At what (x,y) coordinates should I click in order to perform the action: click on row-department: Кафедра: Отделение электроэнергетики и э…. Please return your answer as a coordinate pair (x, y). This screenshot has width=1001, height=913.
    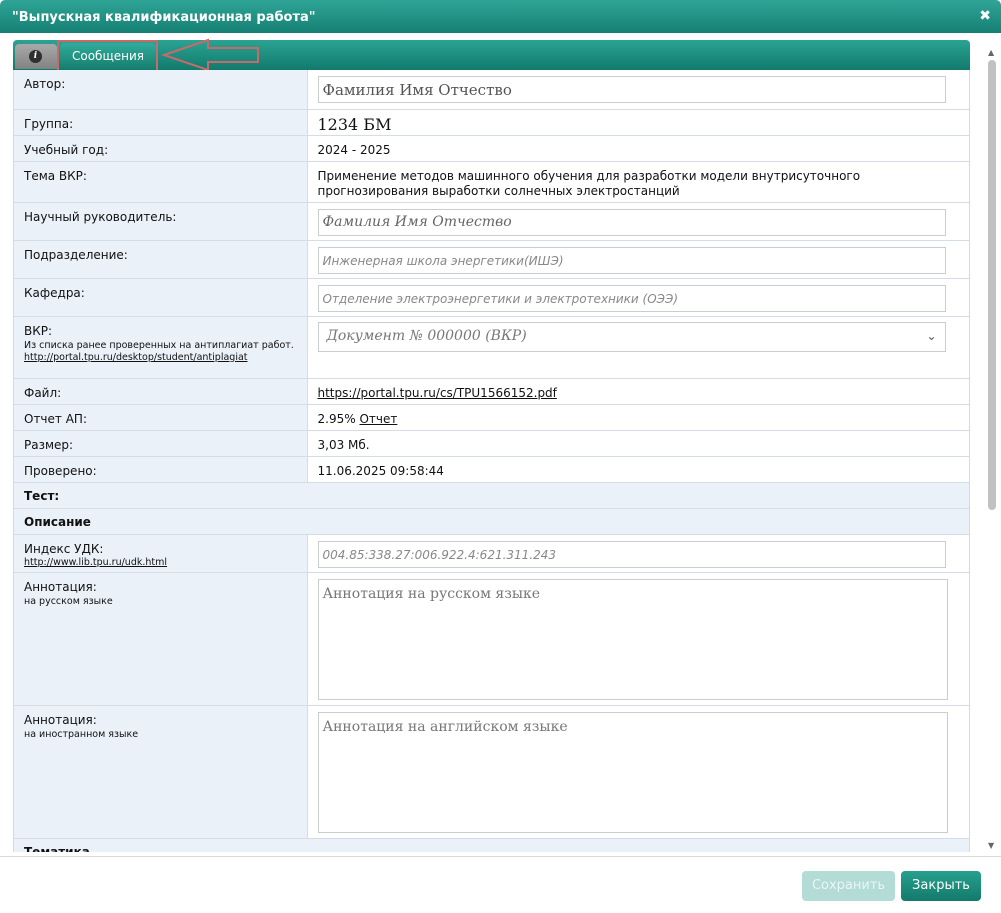
    Looking at the image, I should click on (491, 297).